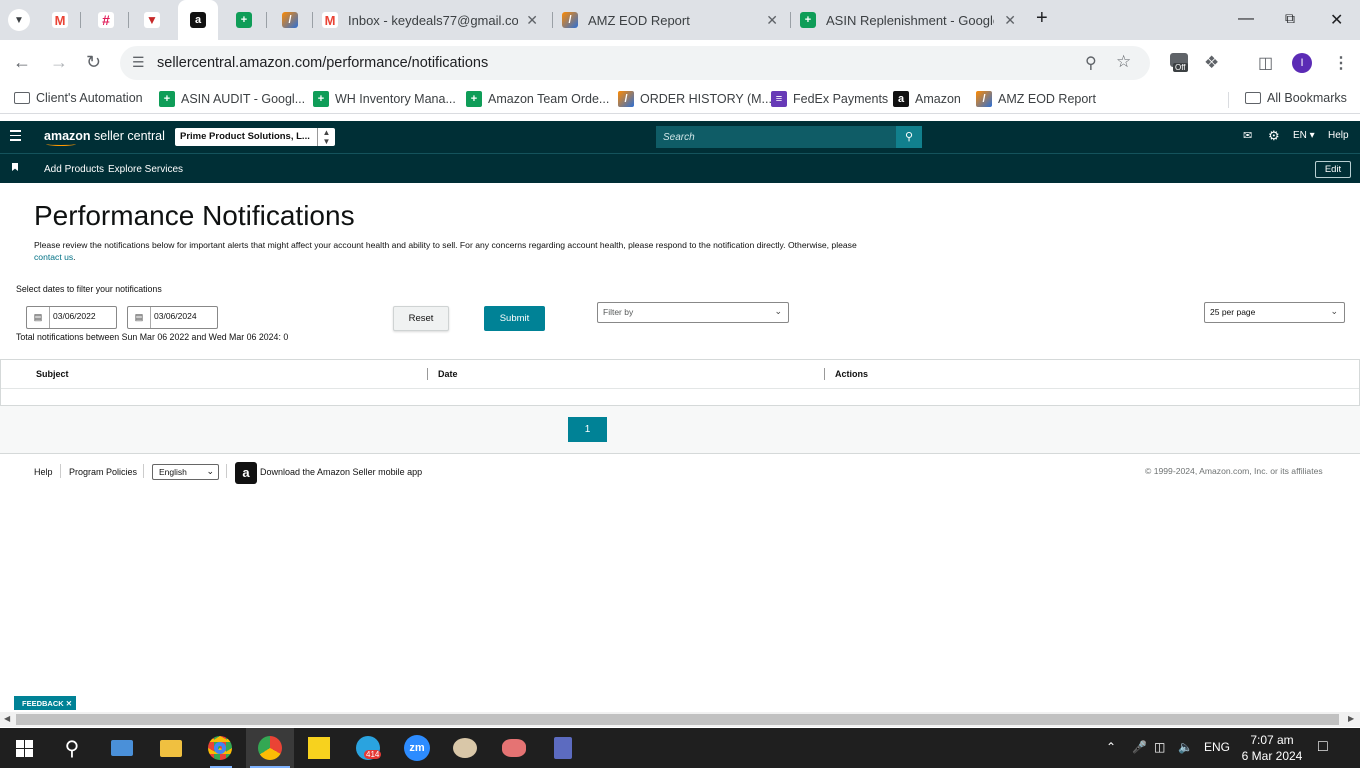 The image size is (1360, 768). What do you see at coordinates (514, 748) in the screenshot?
I see `snipping-tool-icon` at bounding box center [514, 748].